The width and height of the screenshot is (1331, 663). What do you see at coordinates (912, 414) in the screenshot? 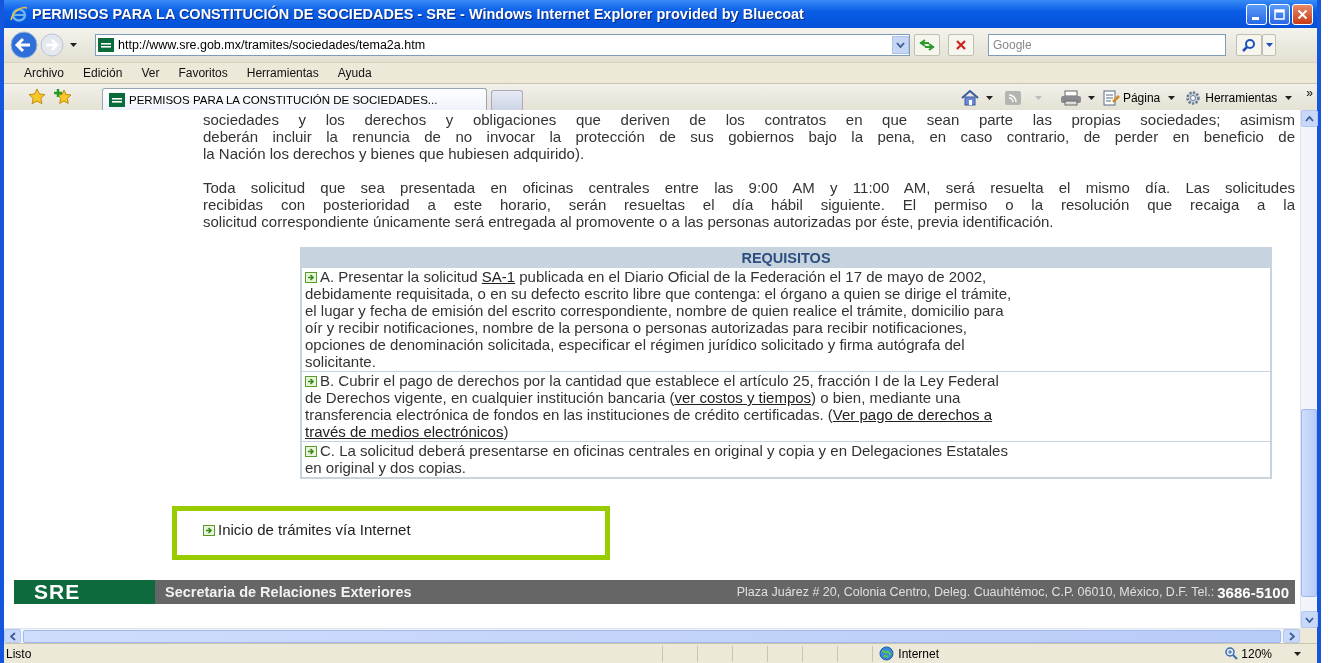
I see `link: Ver pago de derechos a` at bounding box center [912, 414].